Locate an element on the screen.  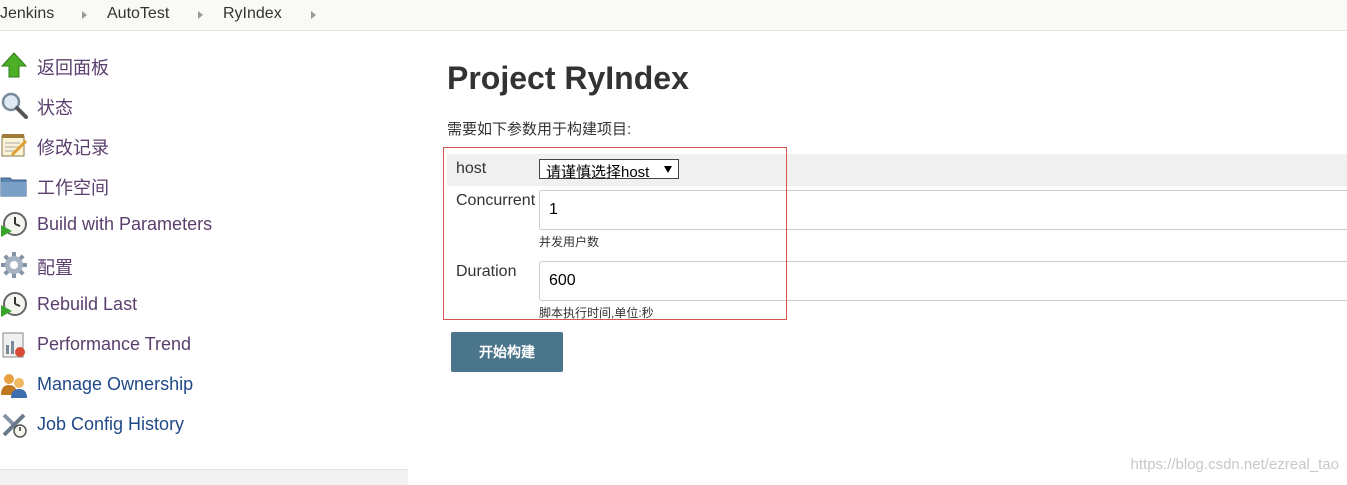
host-select: 请谨慎选择host is located at coordinates (609, 170).